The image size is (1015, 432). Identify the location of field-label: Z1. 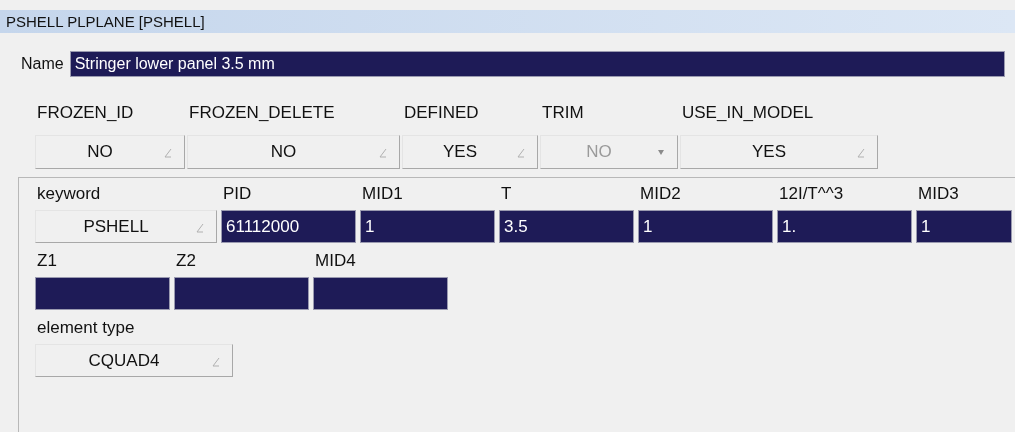
(47, 261).